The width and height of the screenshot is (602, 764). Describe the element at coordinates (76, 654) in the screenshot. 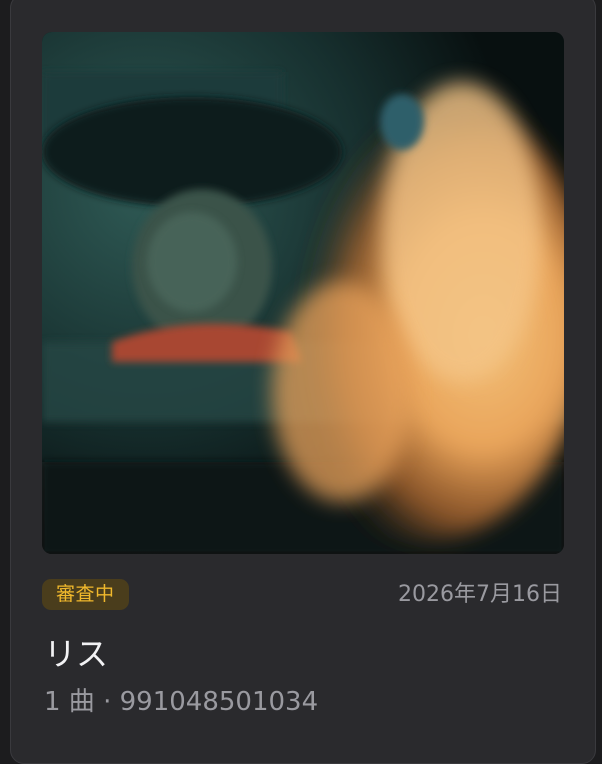

I see `album-title: リス` at that location.